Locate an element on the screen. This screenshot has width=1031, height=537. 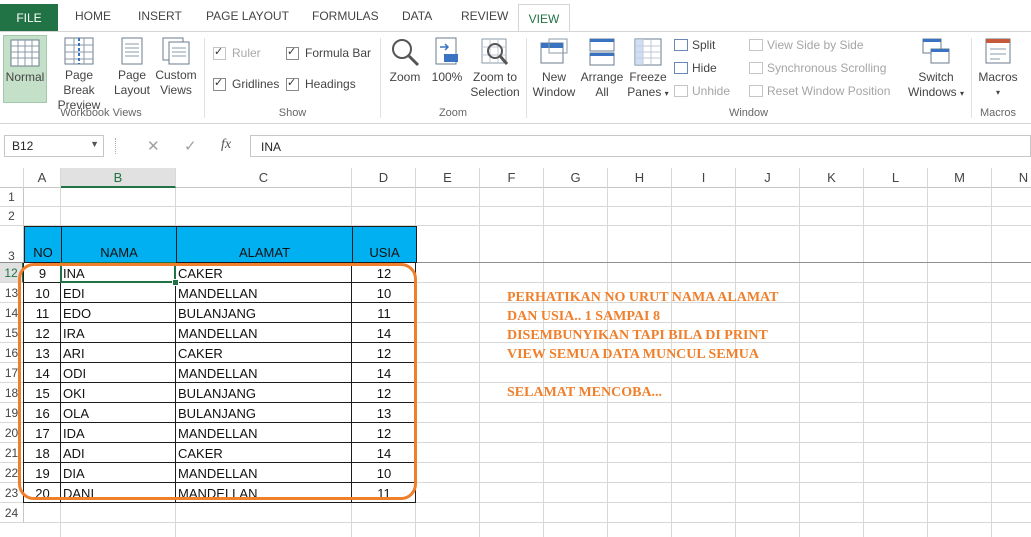
magnifier-icon is located at coordinates (406, 53).